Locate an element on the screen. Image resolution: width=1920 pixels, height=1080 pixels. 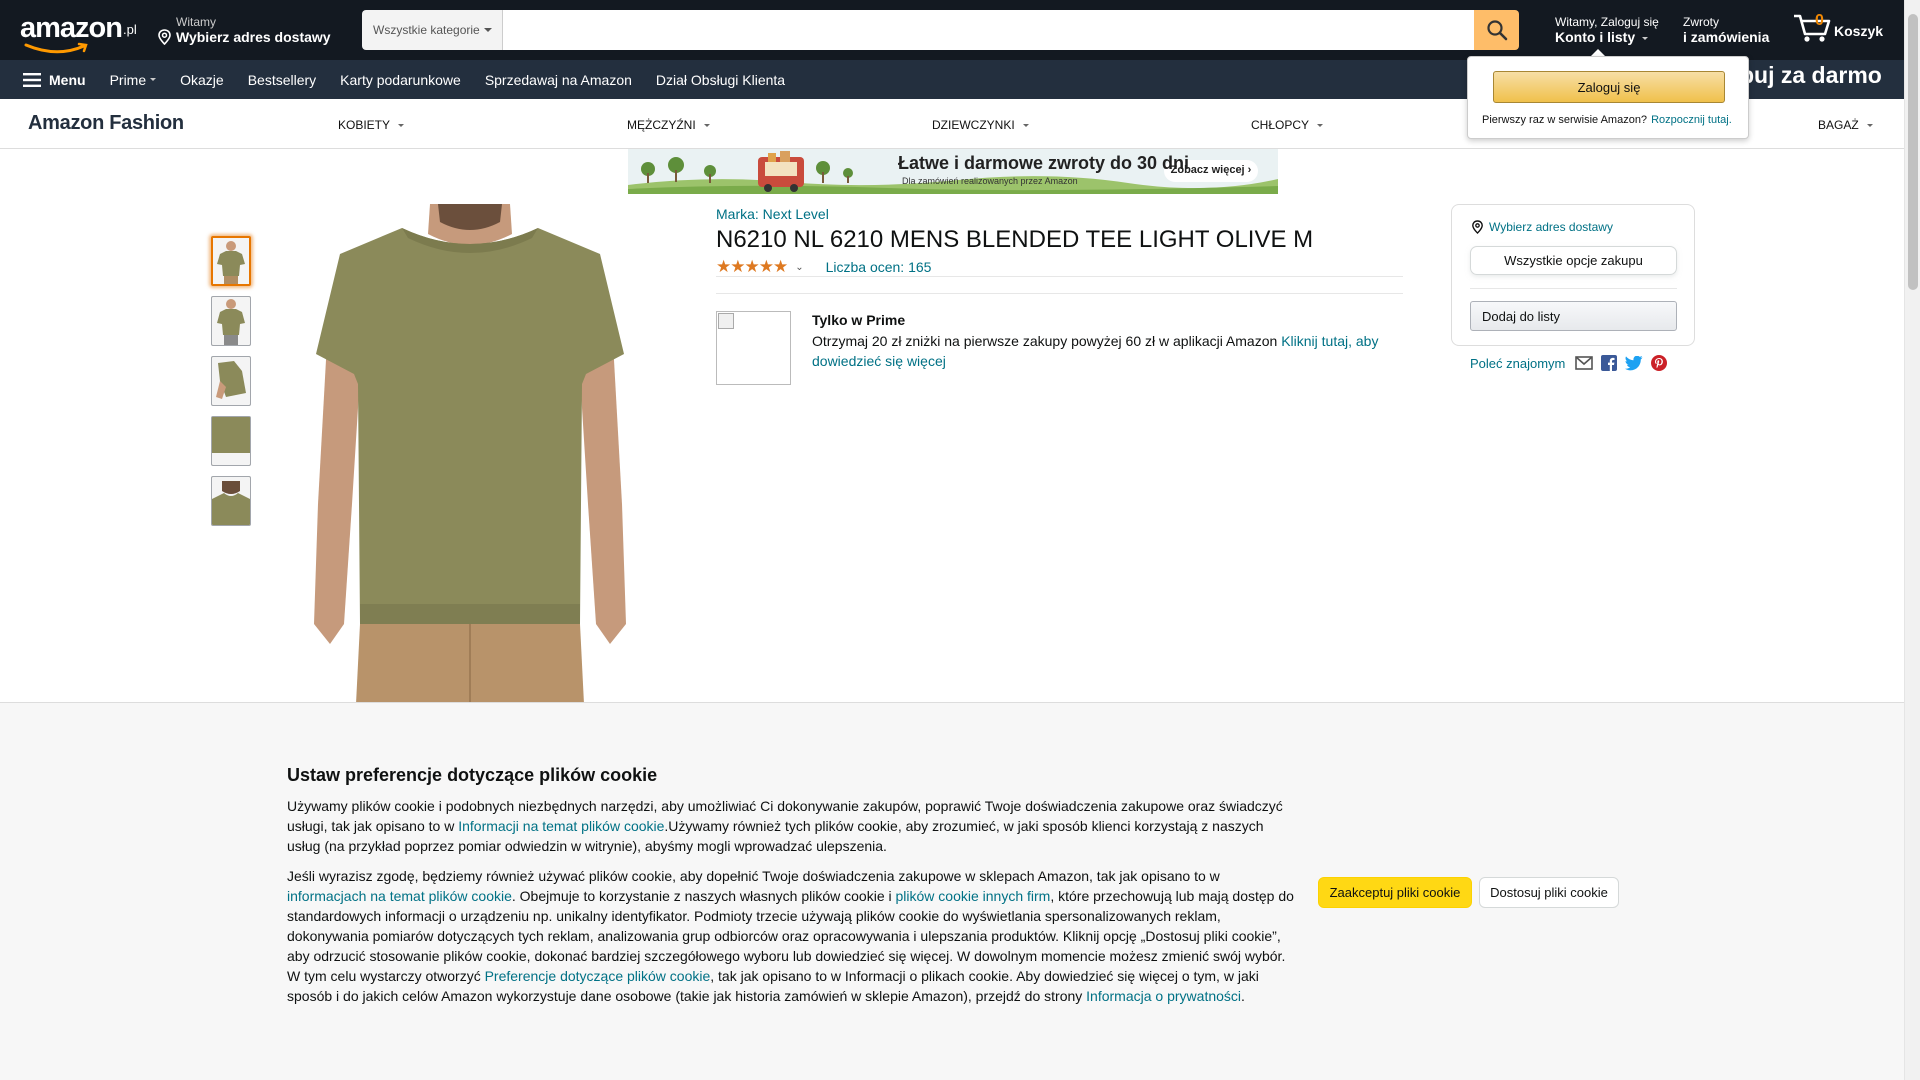
ratings-count-link: Liczba ocen: 165 is located at coordinates (879, 267).